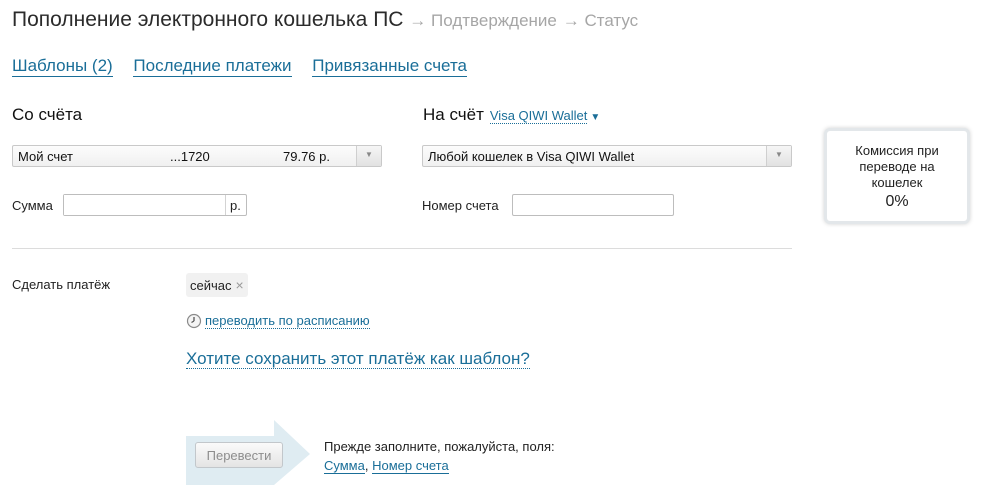 The width and height of the screenshot is (991, 485). I want to click on from-account-dropdown-button: ▼, so click(368, 156).